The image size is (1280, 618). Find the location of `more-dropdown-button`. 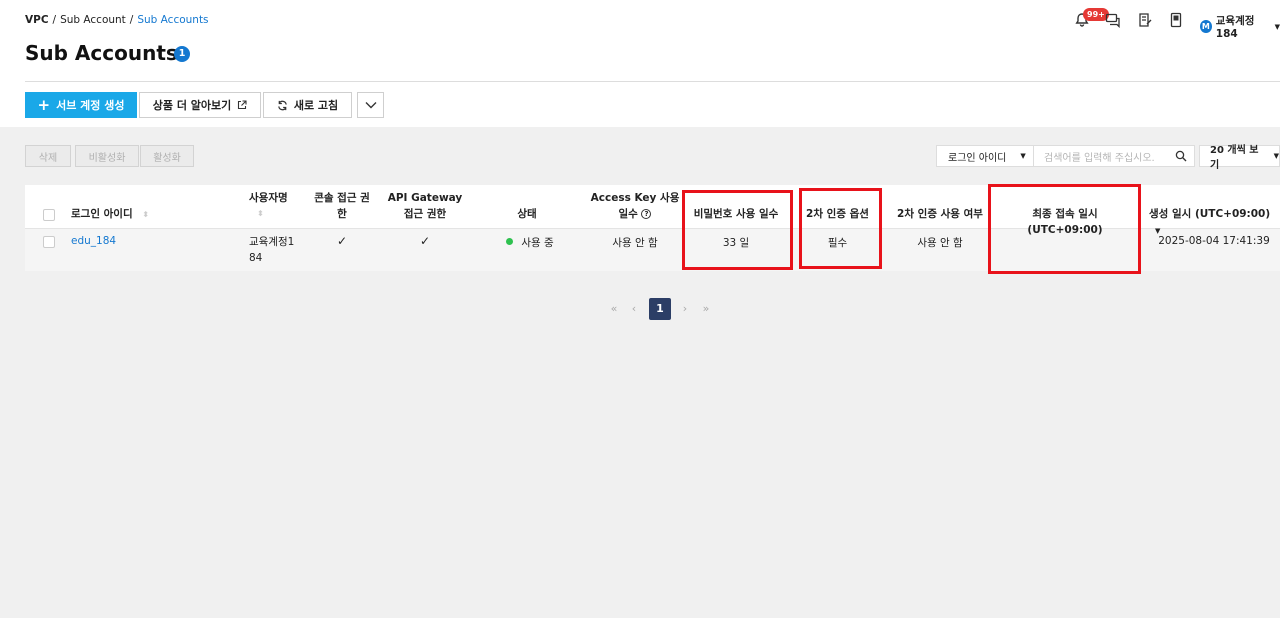

more-dropdown-button is located at coordinates (370, 105).